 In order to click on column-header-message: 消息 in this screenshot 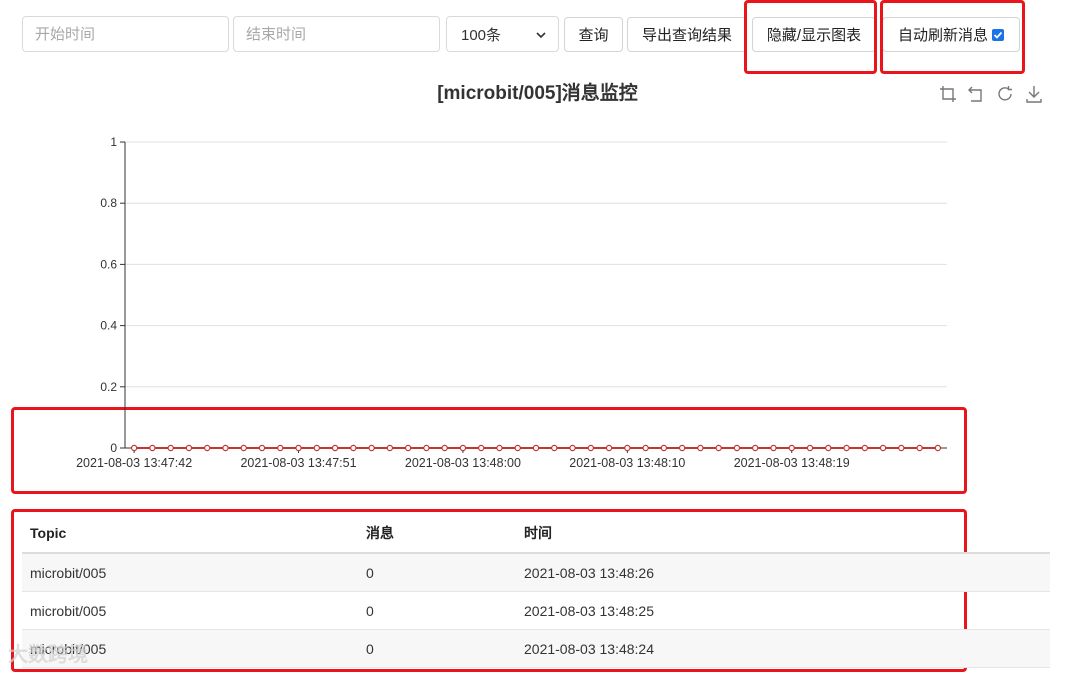, I will do `click(437, 534)`.